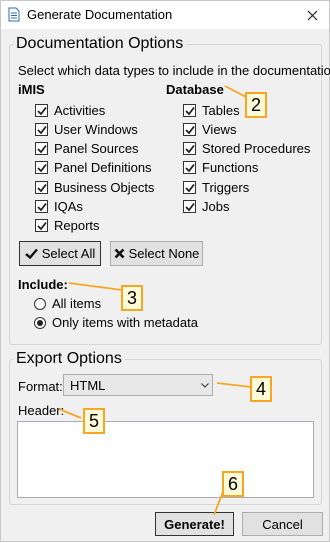 Image resolution: width=330 pixels, height=543 pixels. Describe the element at coordinates (14, 14) in the screenshot. I see `document-icon` at that location.